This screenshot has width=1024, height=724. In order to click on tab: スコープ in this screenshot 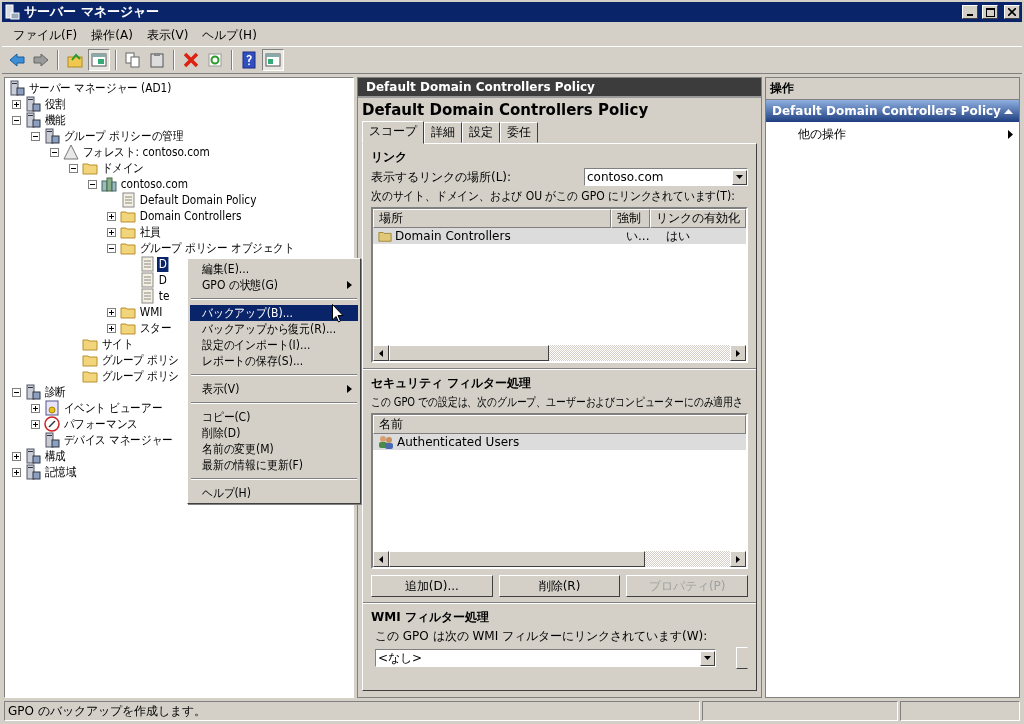, I will do `click(393, 132)`.